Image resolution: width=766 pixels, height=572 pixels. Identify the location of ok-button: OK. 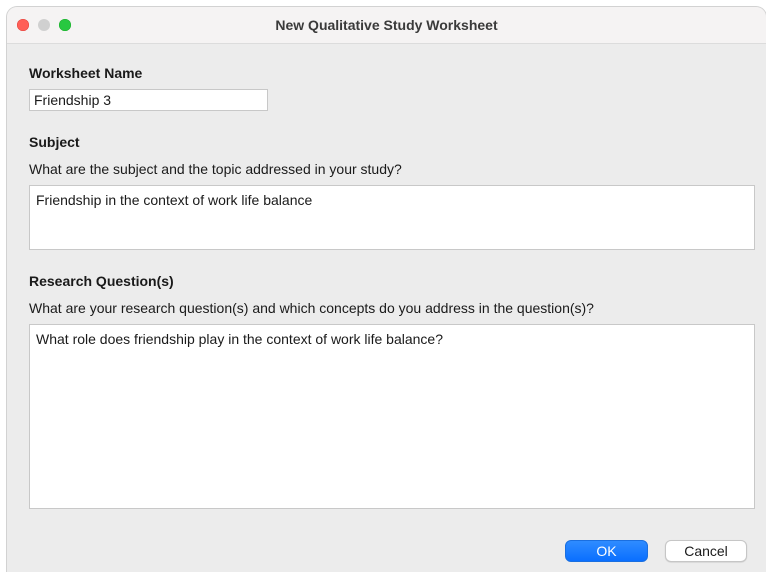
(606, 551).